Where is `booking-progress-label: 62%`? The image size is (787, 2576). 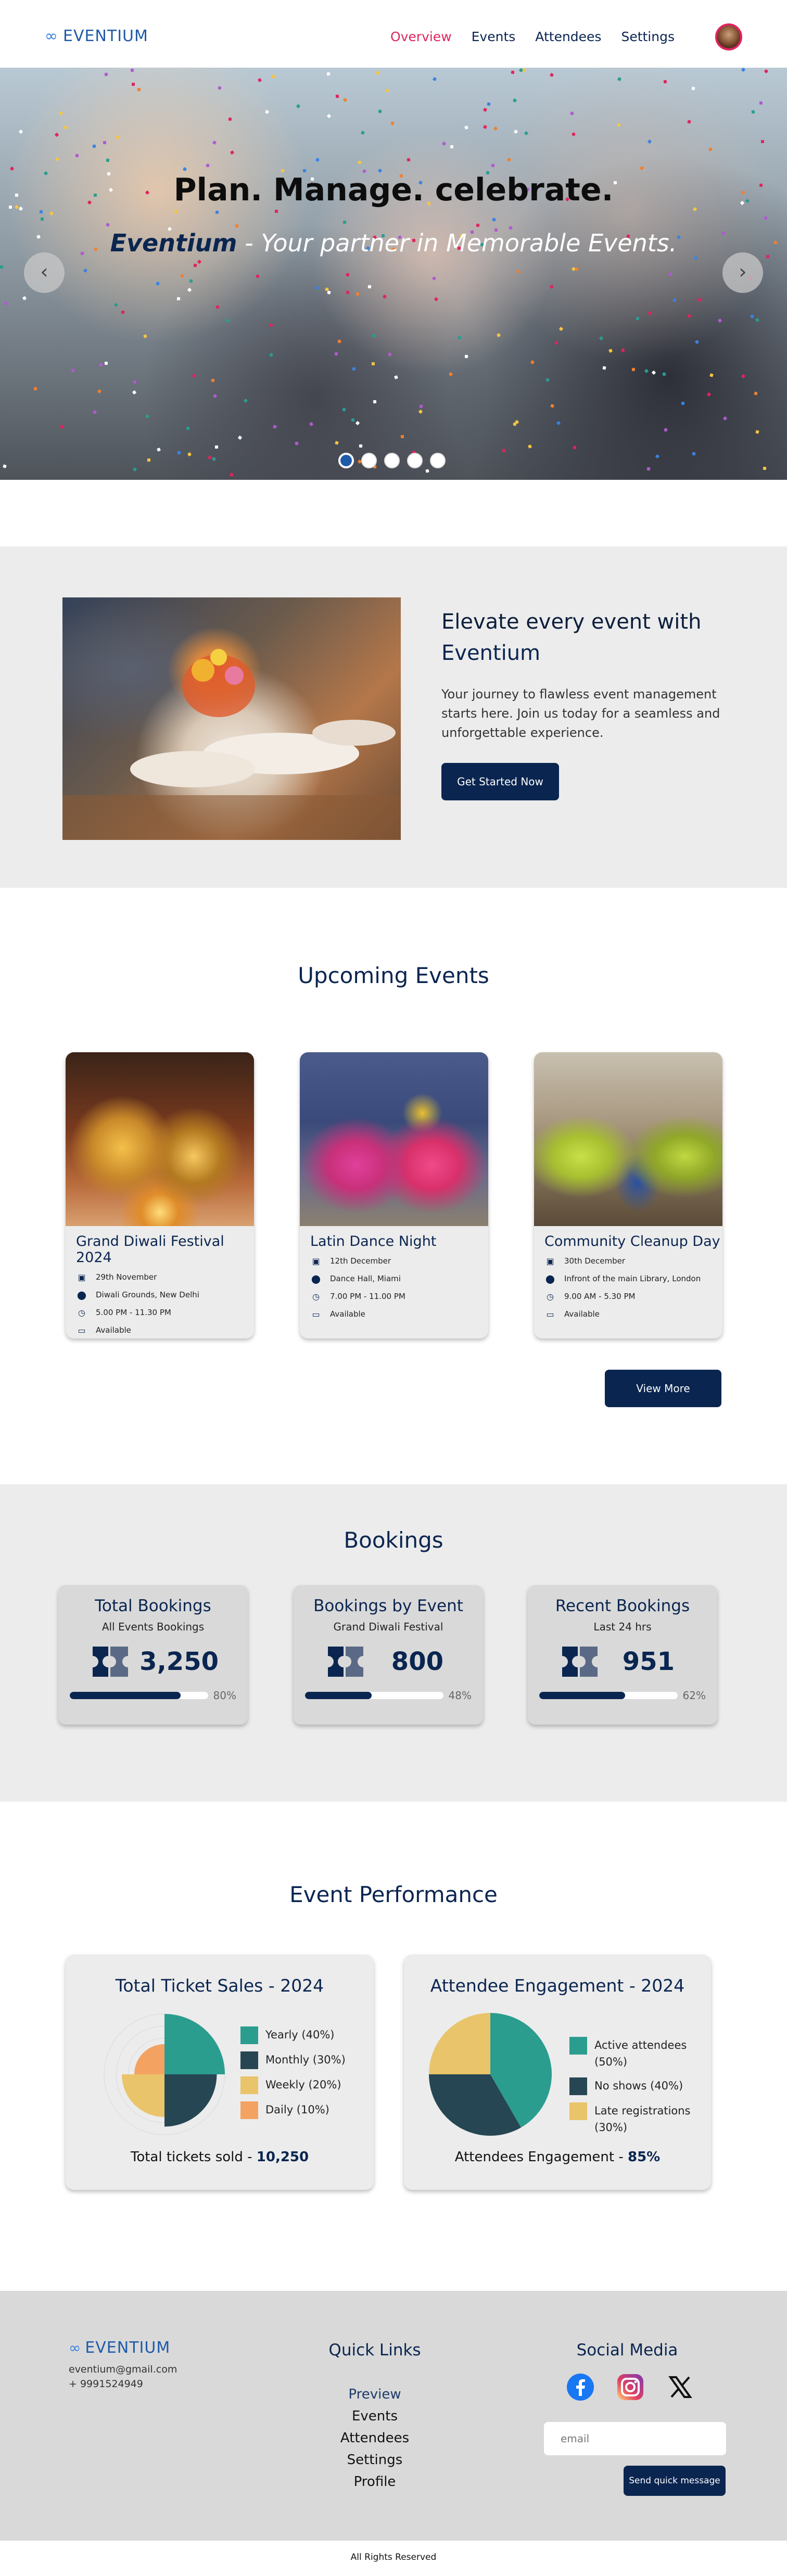 booking-progress-label: 62% is located at coordinates (694, 1695).